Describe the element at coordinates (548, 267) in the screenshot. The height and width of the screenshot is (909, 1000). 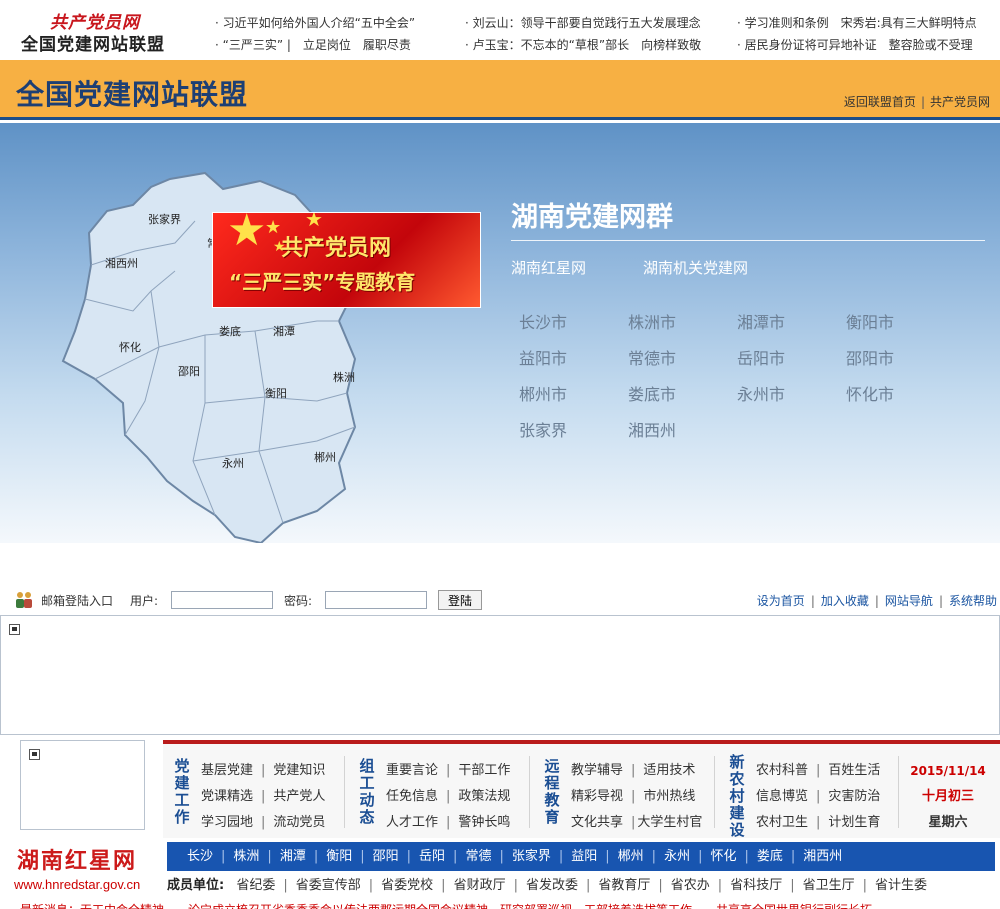
I see `site-link-hnredstar: 湖南红星网` at that location.